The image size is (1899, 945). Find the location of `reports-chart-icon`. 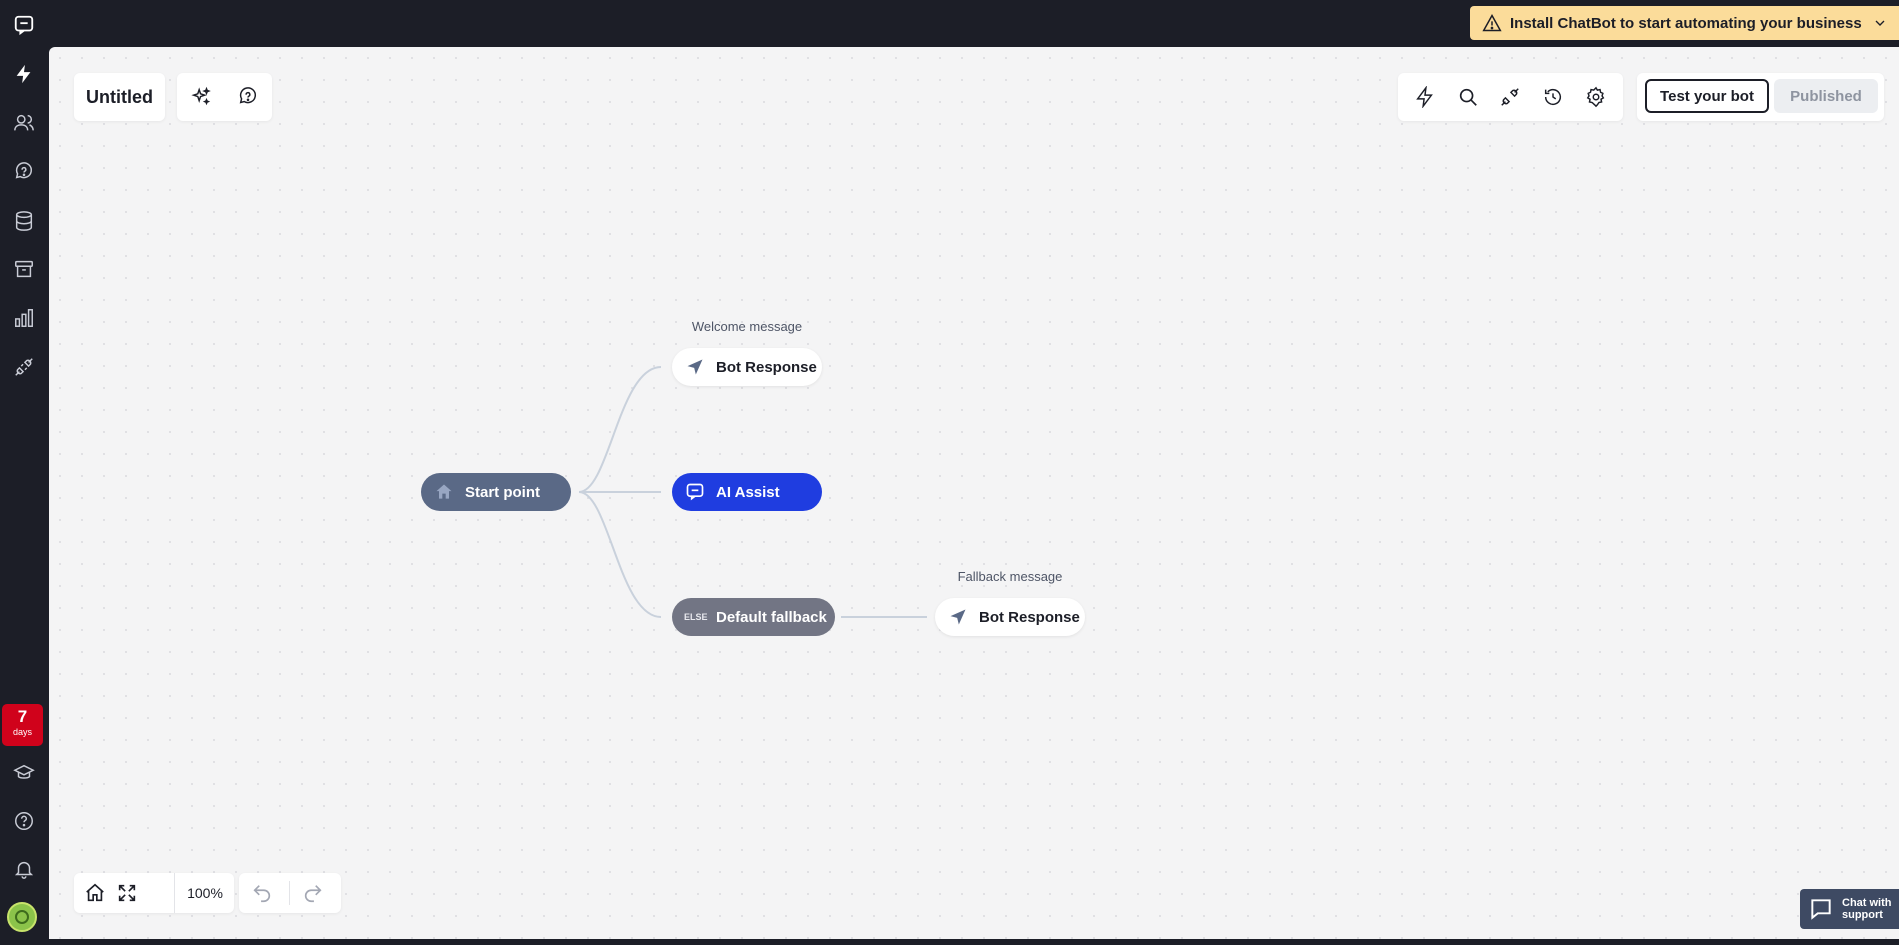

reports-chart-icon is located at coordinates (24, 318).